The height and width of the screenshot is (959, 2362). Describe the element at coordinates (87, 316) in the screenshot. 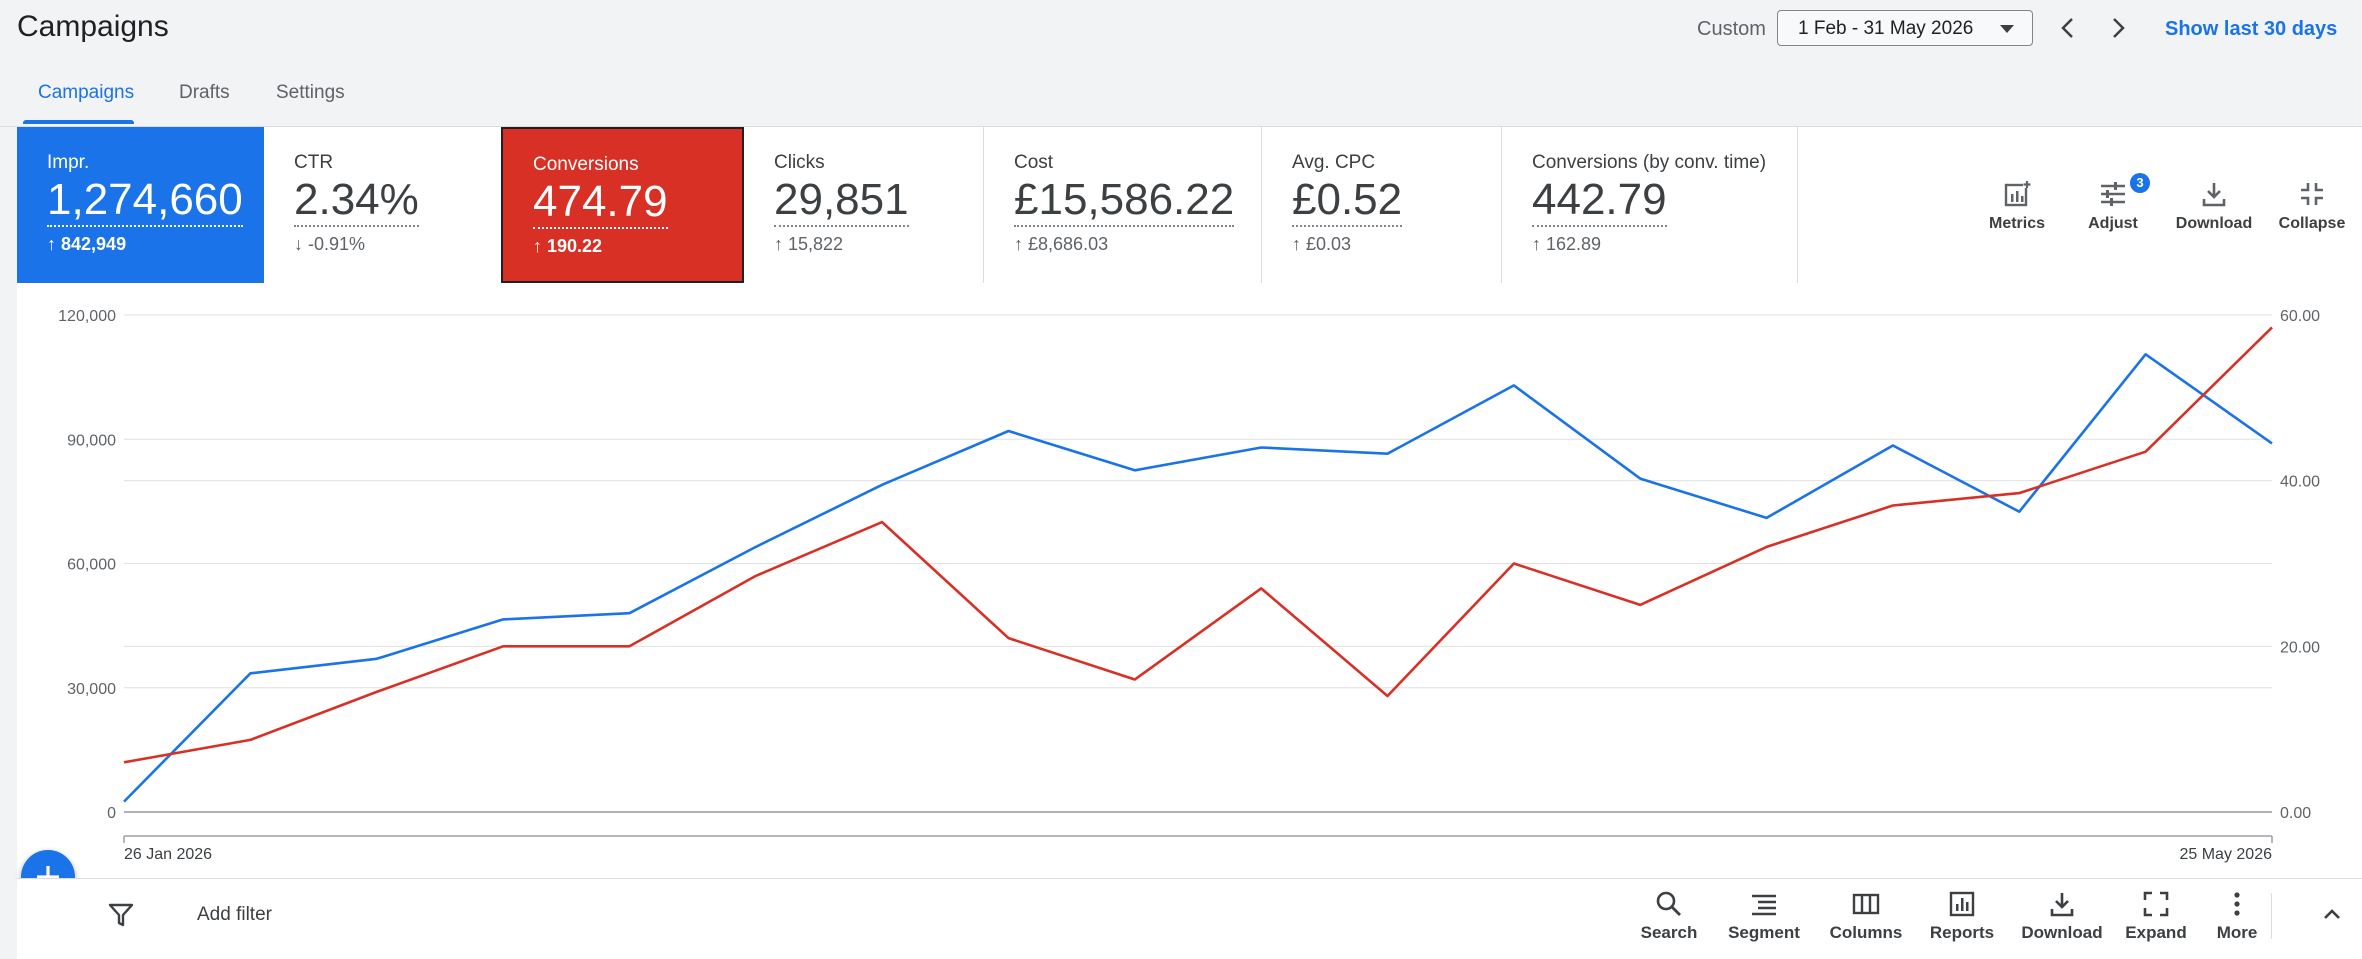

I see `y-left-tick-label: 120,000` at that location.